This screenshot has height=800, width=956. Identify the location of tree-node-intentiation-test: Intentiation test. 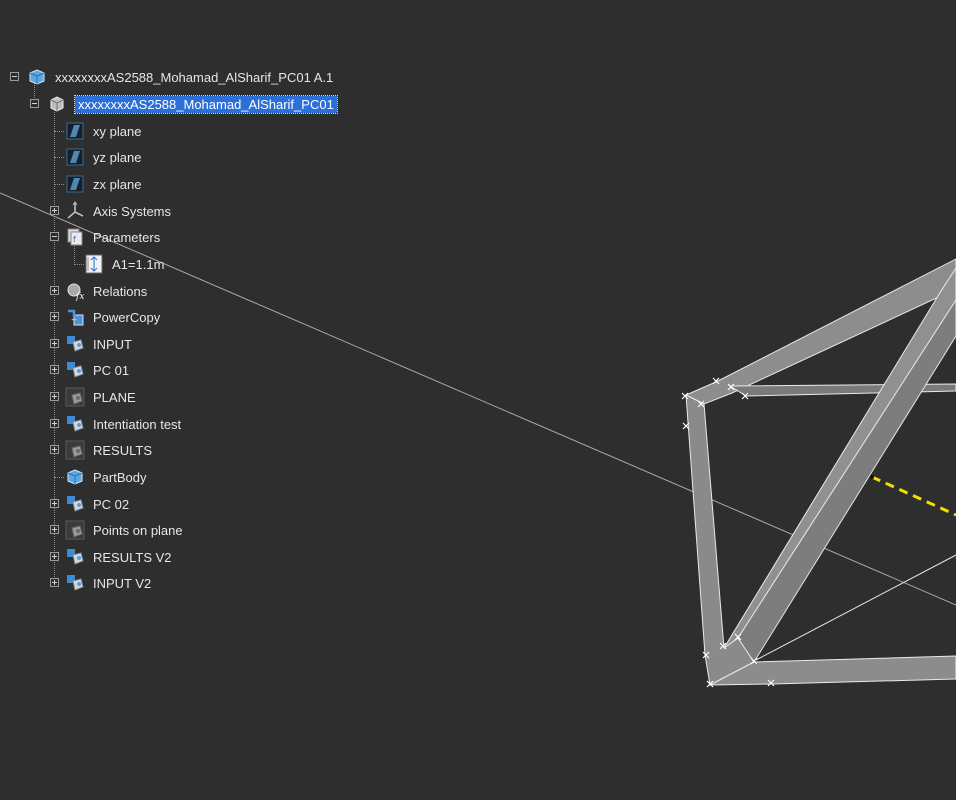
(123, 424).